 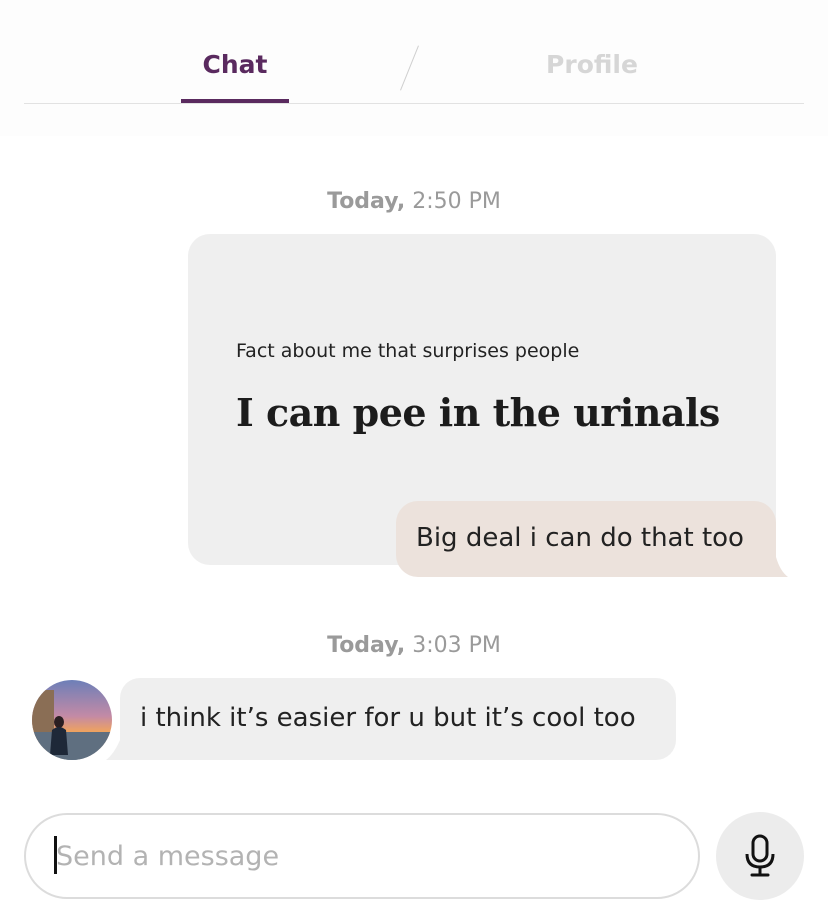 What do you see at coordinates (456, 645) in the screenshot?
I see `timestamp-time: 3:03 PM` at bounding box center [456, 645].